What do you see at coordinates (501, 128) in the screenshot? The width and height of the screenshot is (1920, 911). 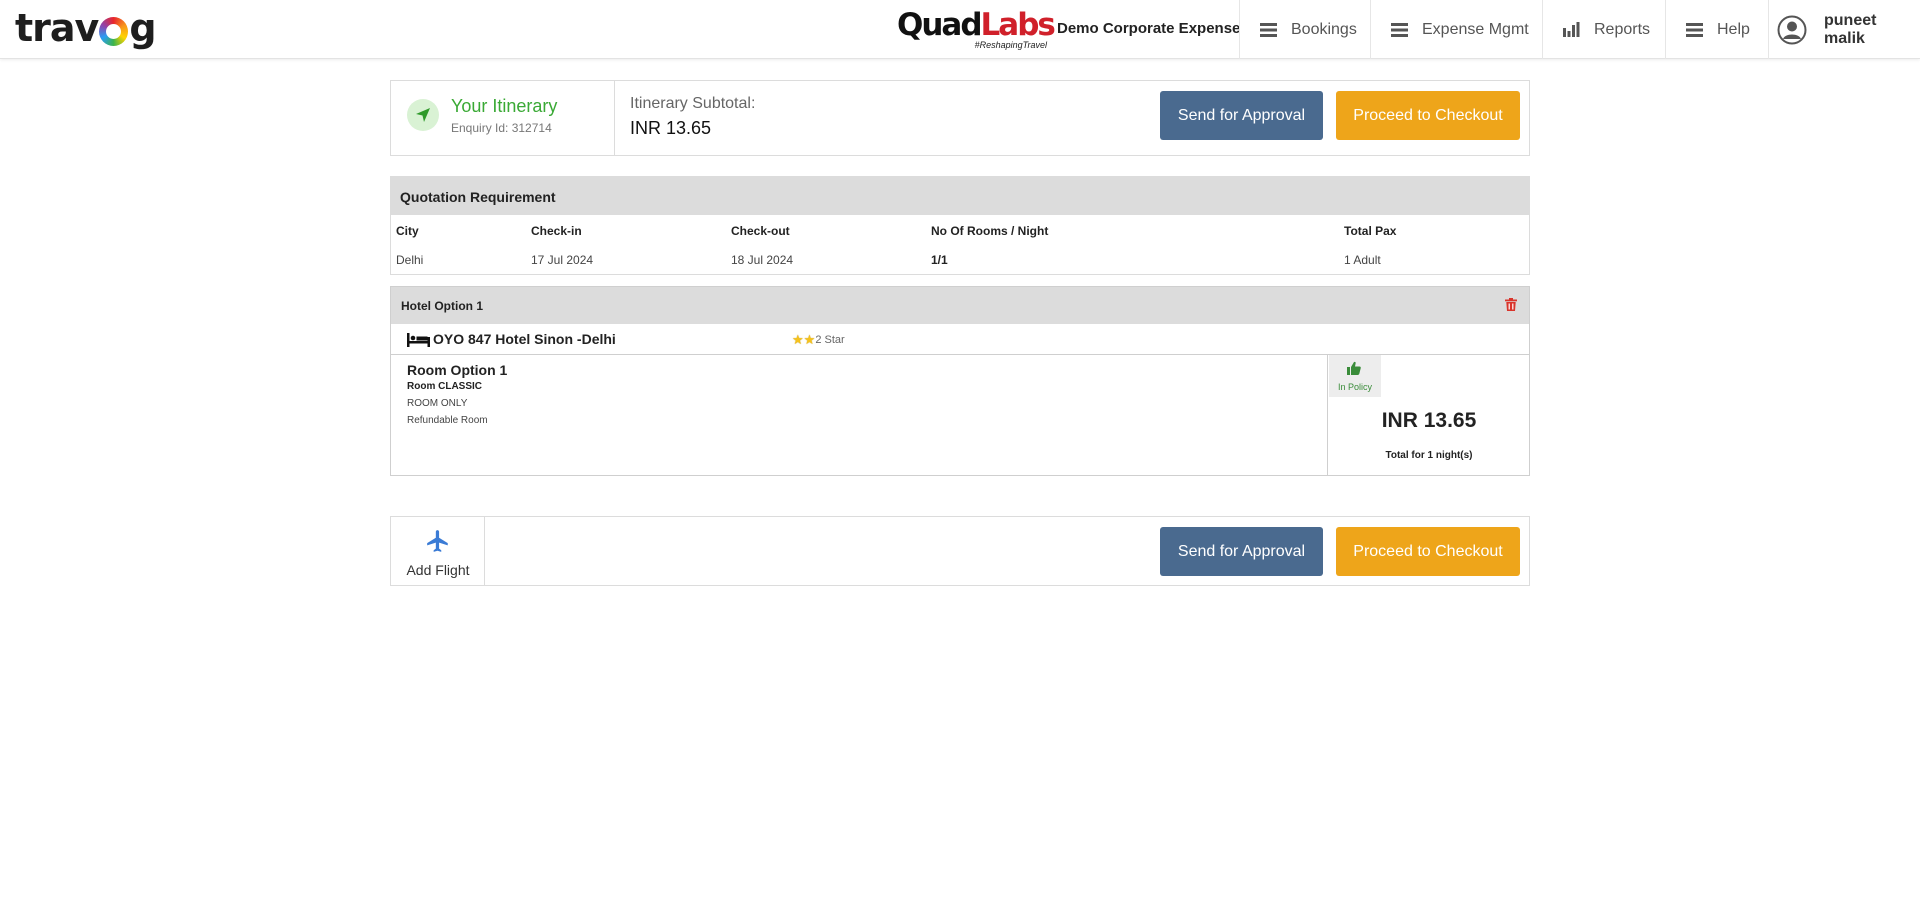 I see `enquiry-id: Enquiry Id: 312714` at bounding box center [501, 128].